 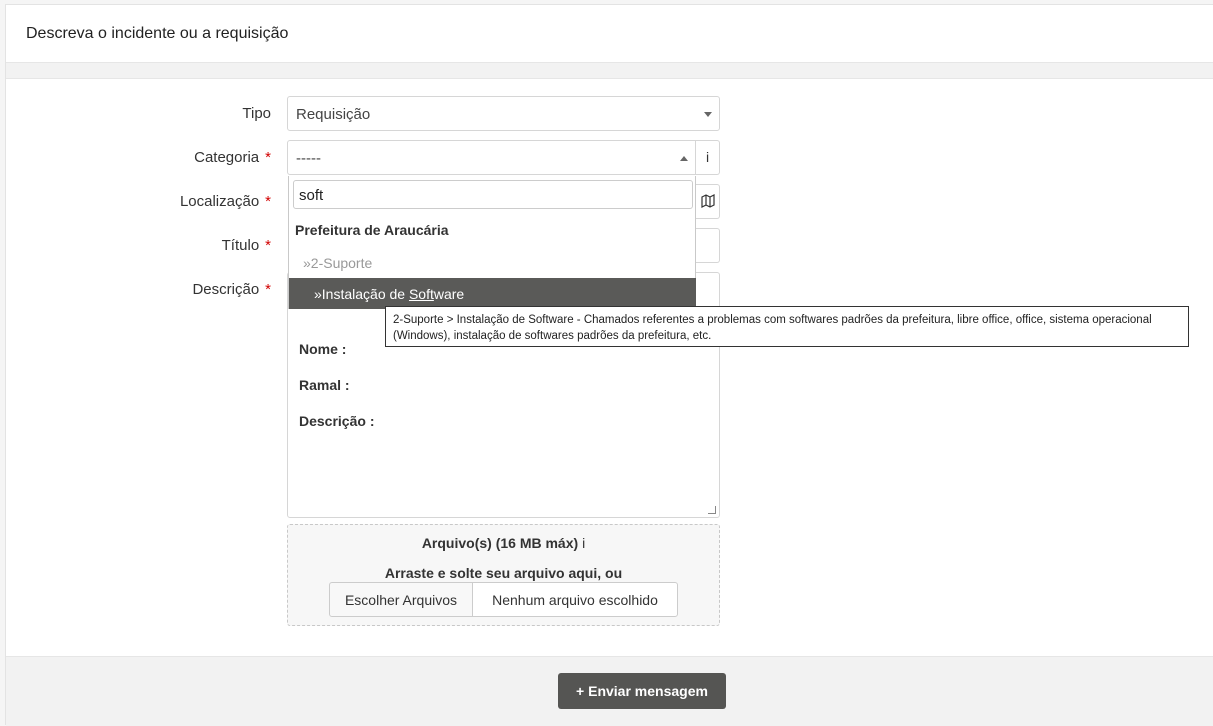 What do you see at coordinates (337, 263) in the screenshot?
I see `dropdown-option-suporte: »2-Suporte` at bounding box center [337, 263].